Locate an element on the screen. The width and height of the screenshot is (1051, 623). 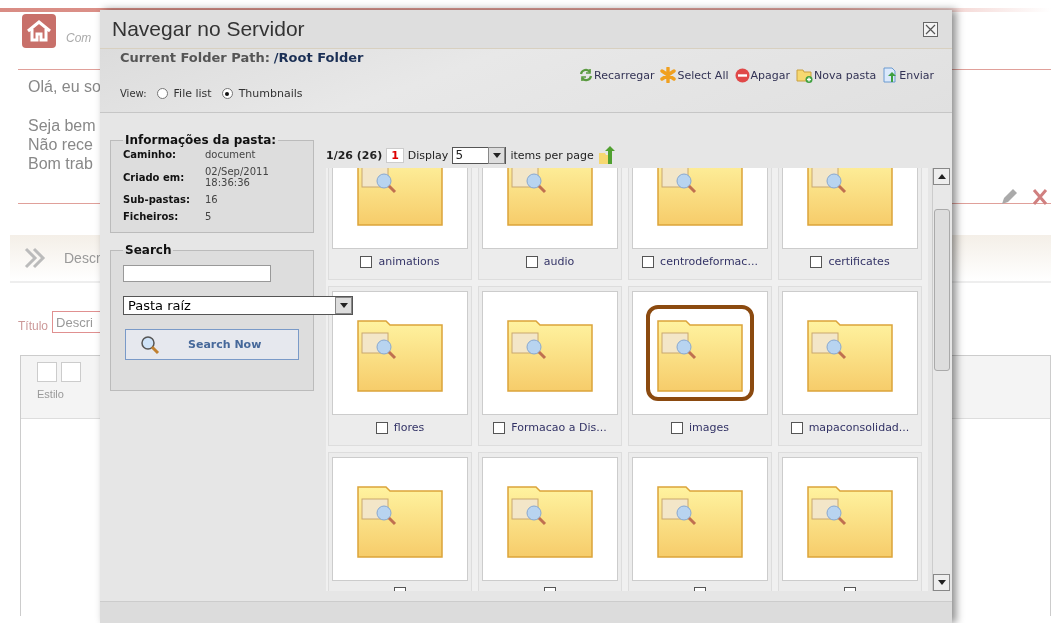
scroll-down-button is located at coordinates (941, 582).